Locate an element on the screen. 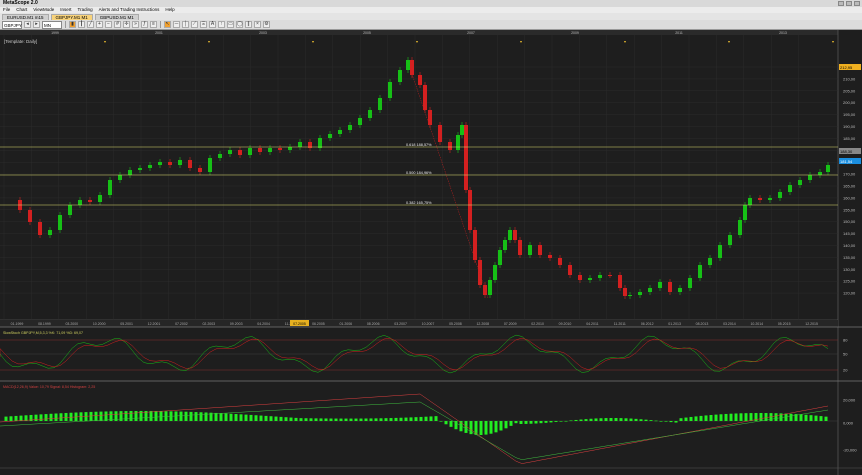  date-tick-label: 08.2013 is located at coordinates (702, 324).